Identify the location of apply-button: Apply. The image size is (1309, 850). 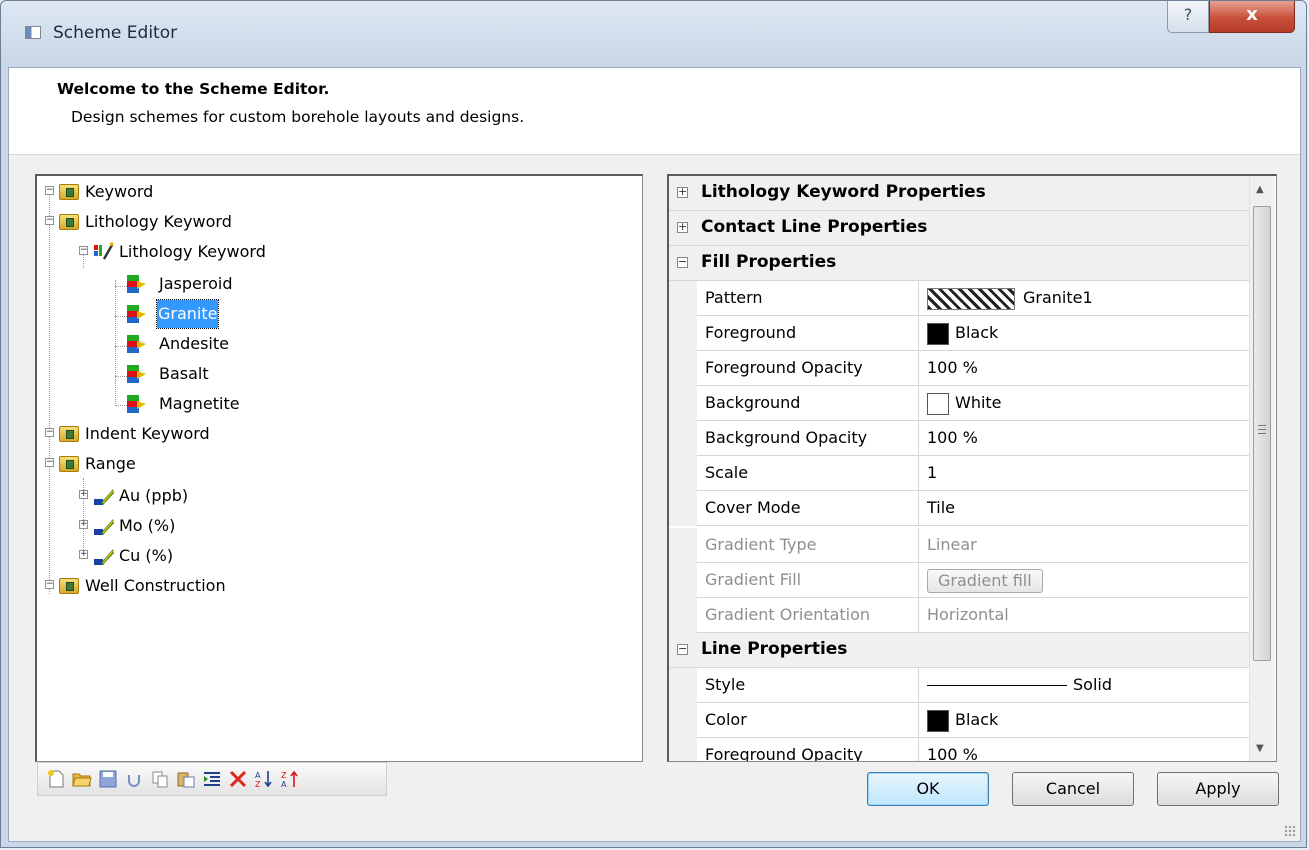
(1218, 789).